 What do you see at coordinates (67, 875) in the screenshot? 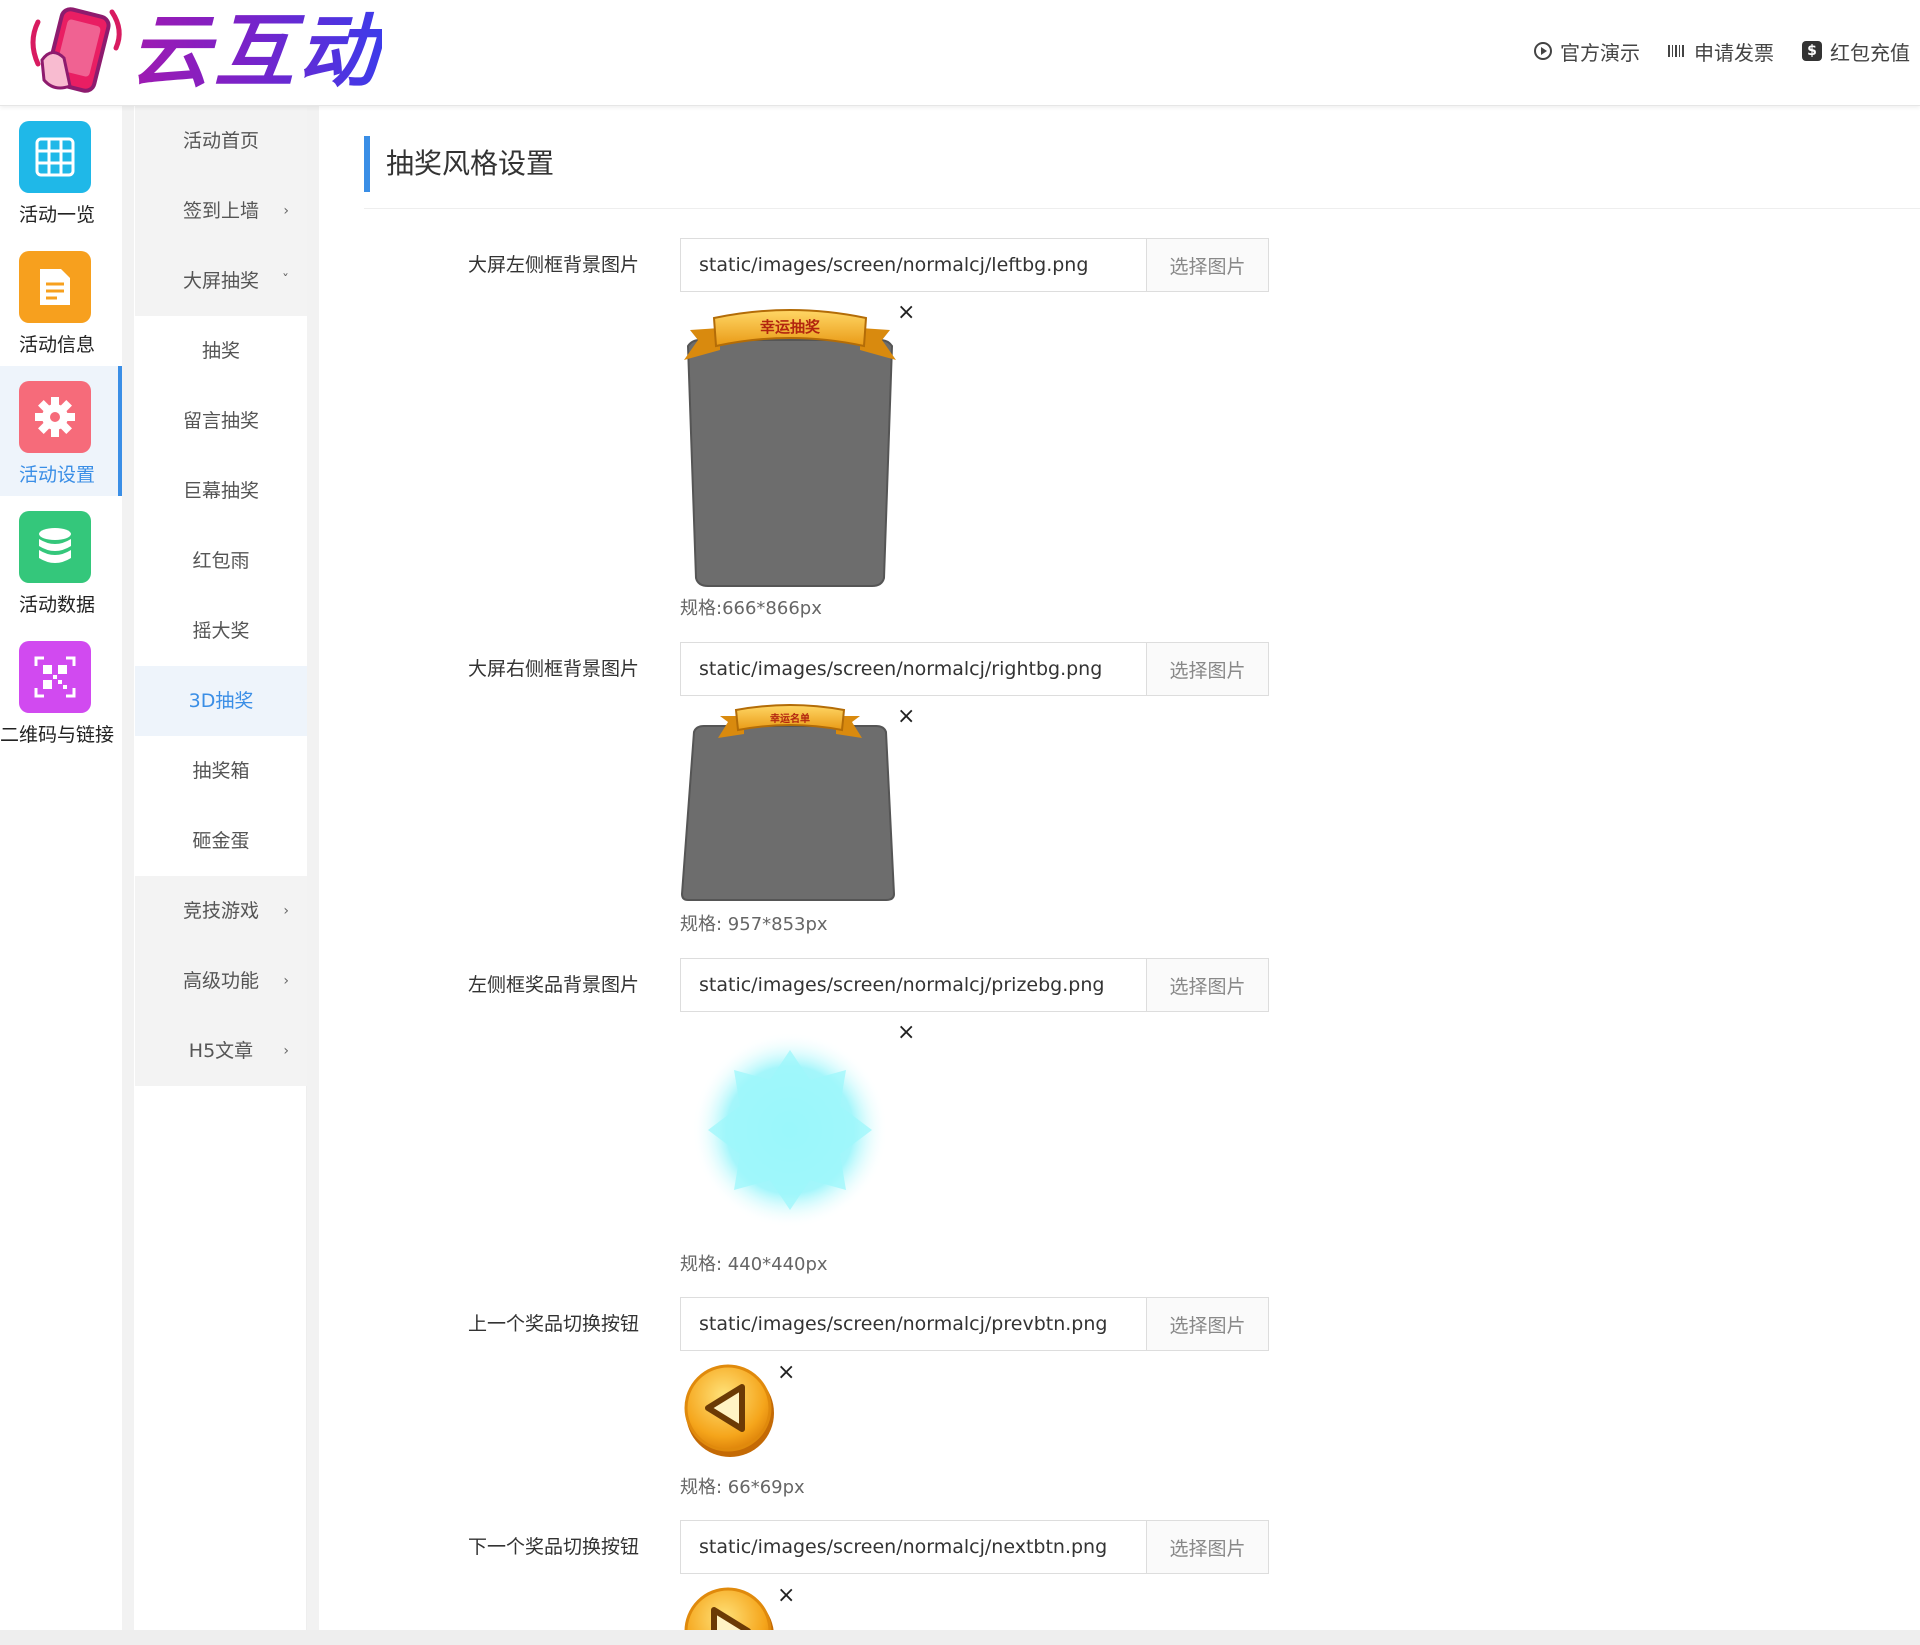
I see `icon-sidebar: 活动一览 活动信息 活动设置 活动数据 二维码与链接` at bounding box center [67, 875].